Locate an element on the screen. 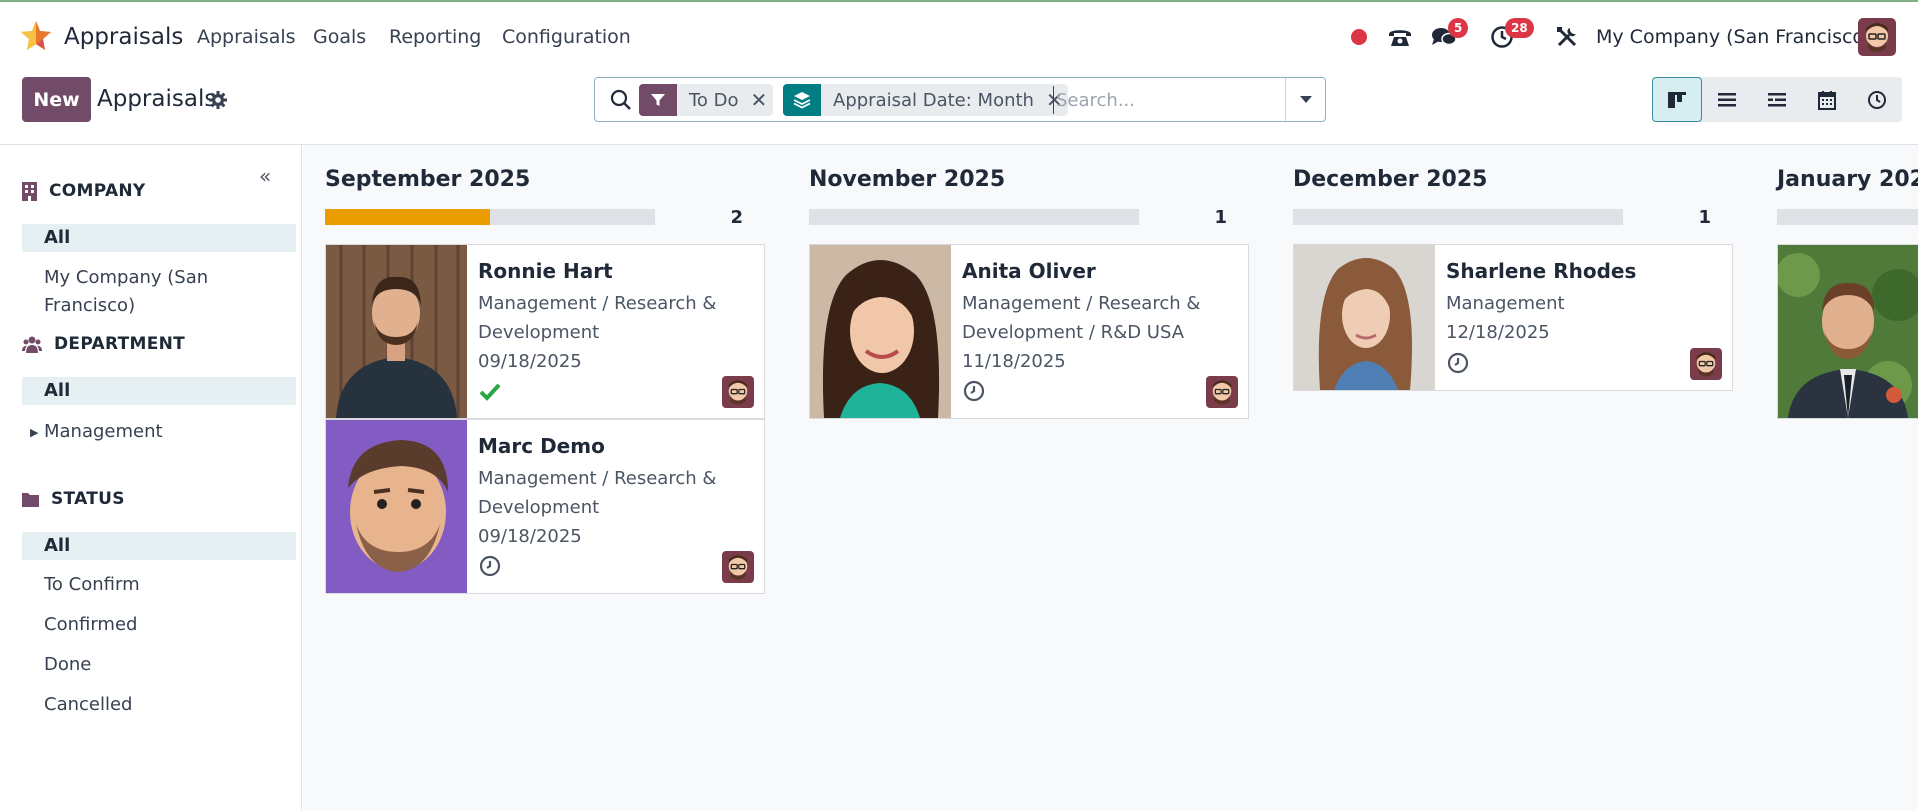 Image resolution: width=1918 pixels, height=811 pixels. page-title: Appraisals is located at coordinates (157, 99).